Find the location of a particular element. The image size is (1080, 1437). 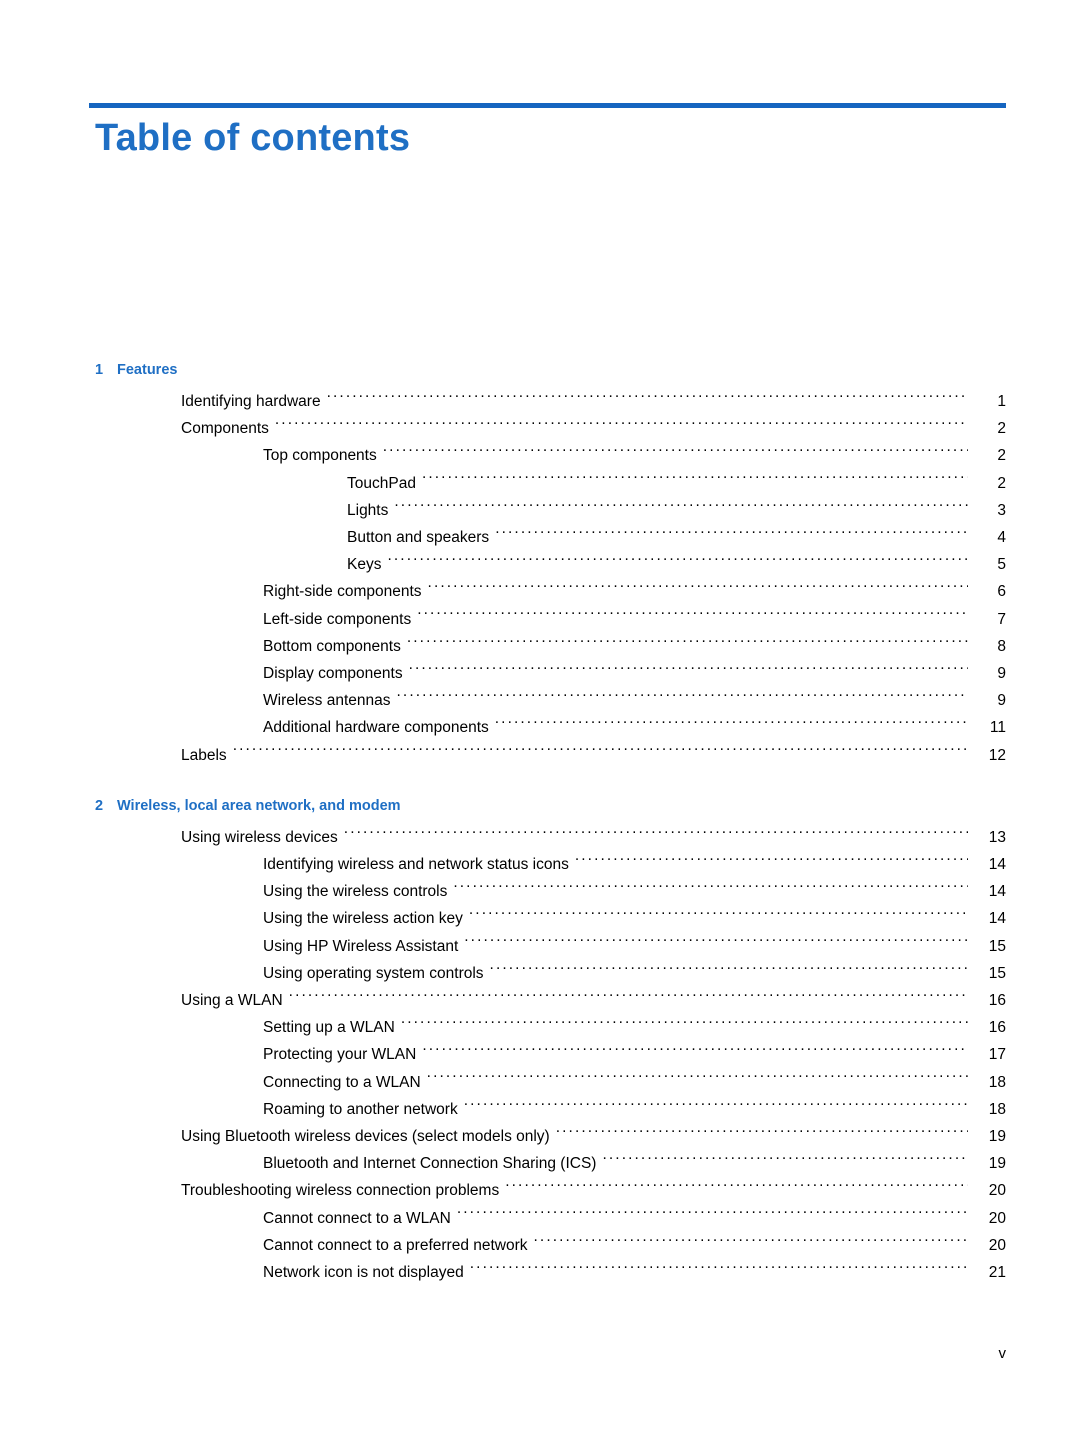

toc-entry: Right-side components 6 is located at coordinates (550, 591).